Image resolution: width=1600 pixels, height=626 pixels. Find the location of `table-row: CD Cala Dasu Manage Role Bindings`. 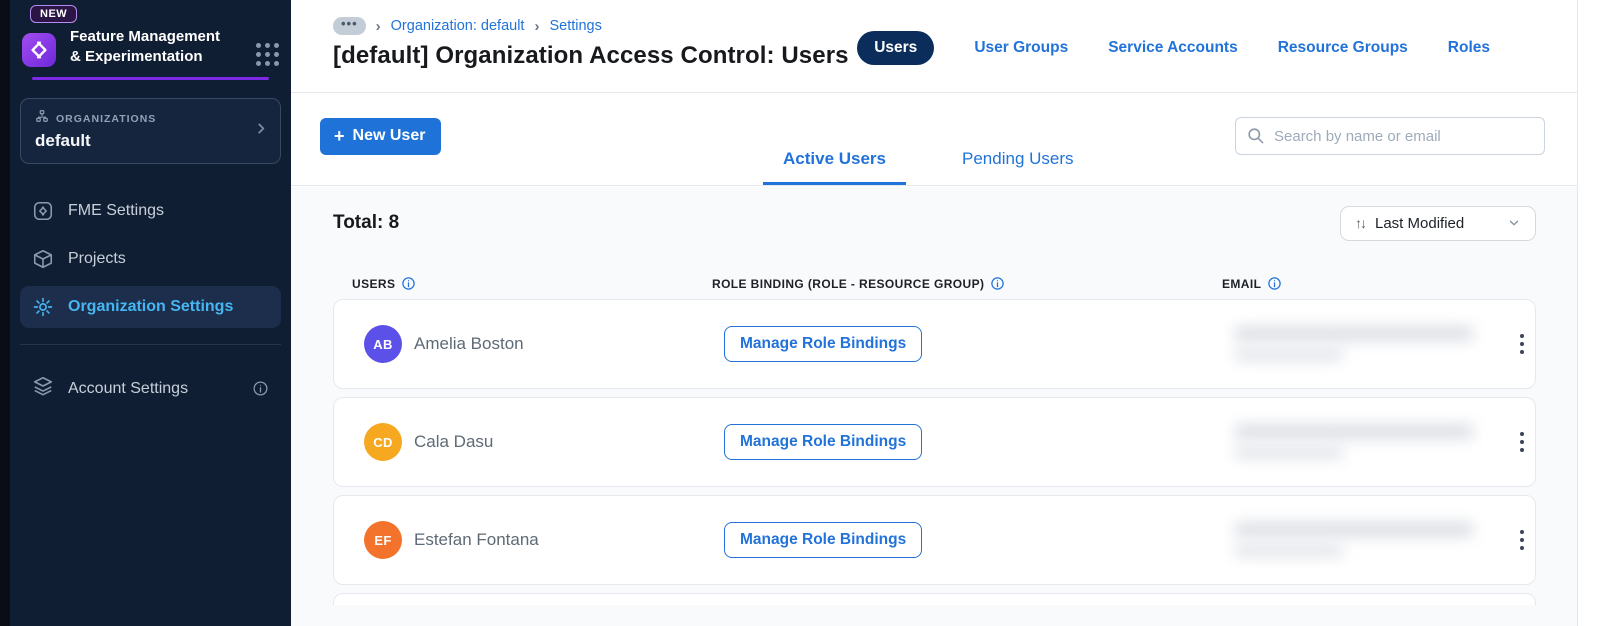

table-row: CD Cala Dasu Manage Role Bindings is located at coordinates (934, 442).